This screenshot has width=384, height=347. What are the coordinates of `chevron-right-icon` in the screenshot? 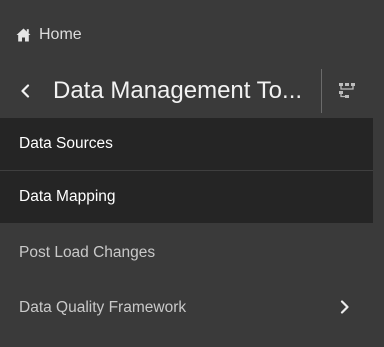 It's located at (344, 307).